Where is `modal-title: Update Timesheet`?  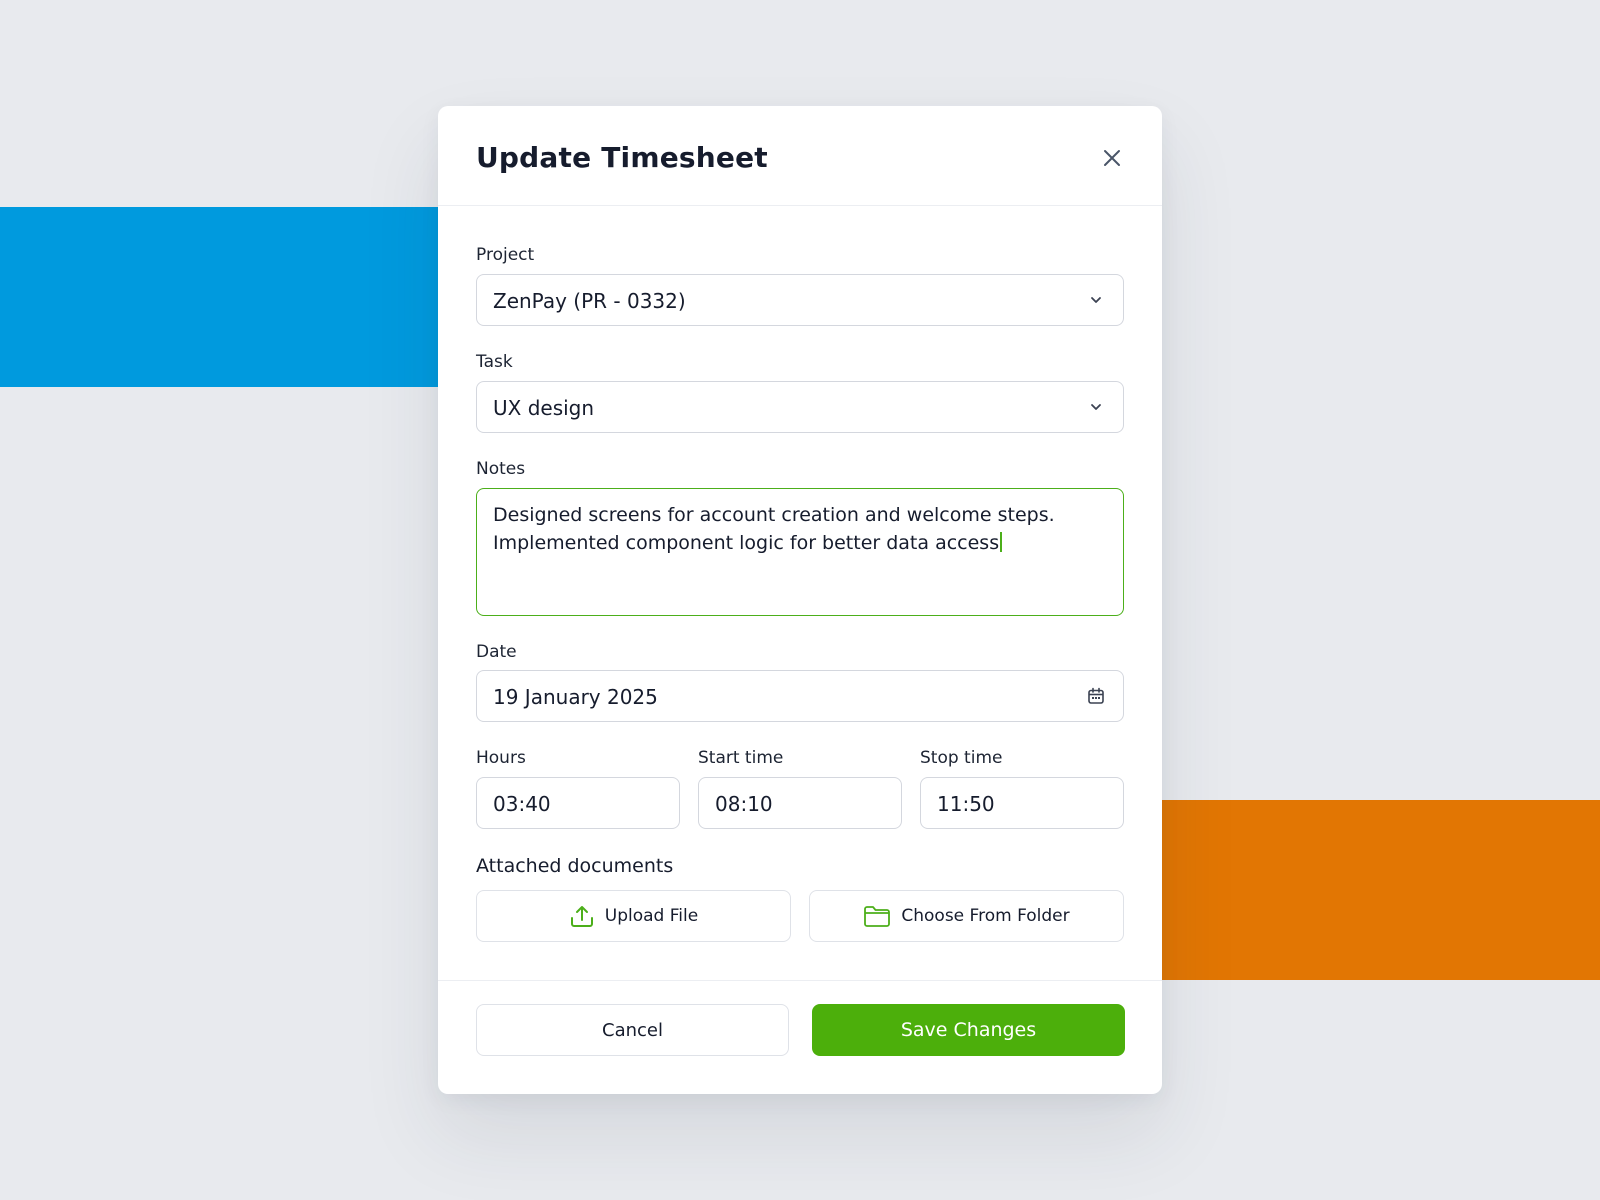 modal-title: Update Timesheet is located at coordinates (622, 157).